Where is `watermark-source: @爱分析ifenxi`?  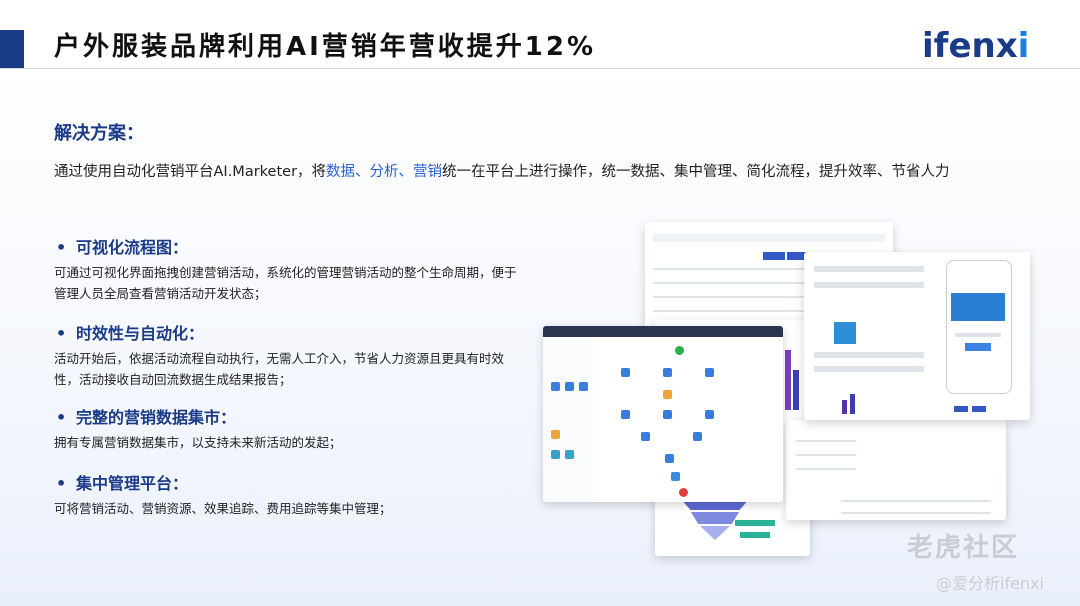
watermark-source: @爱分析ifenxi is located at coordinates (990, 583).